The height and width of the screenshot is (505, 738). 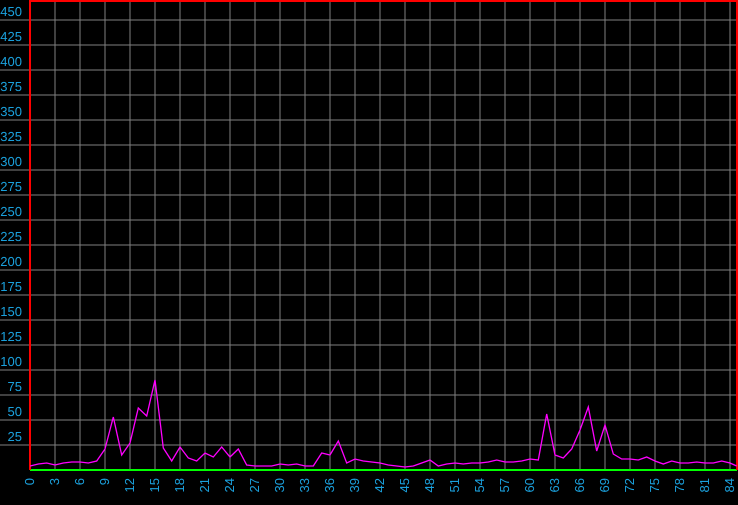 What do you see at coordinates (129, 485) in the screenshot?
I see `x-tick-label: 12` at bounding box center [129, 485].